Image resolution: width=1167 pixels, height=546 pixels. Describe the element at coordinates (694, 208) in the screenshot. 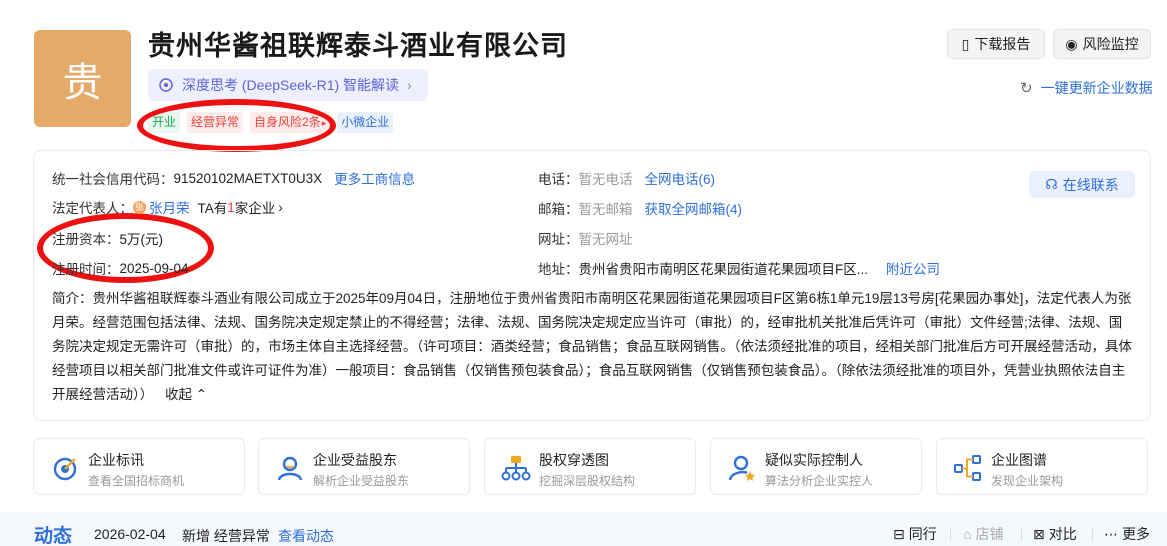

I see `all-emails-link: 获取全网邮箱(4)` at that location.